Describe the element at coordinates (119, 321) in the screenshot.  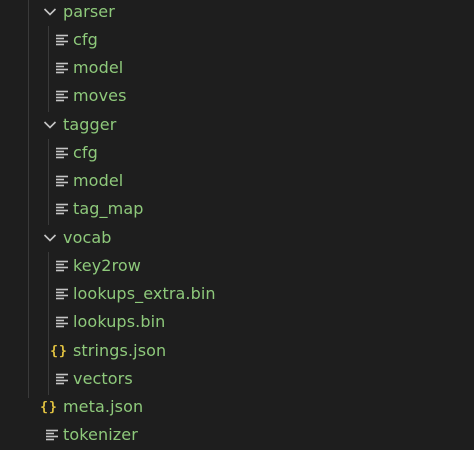
I see `file-label: lookups.bin` at that location.